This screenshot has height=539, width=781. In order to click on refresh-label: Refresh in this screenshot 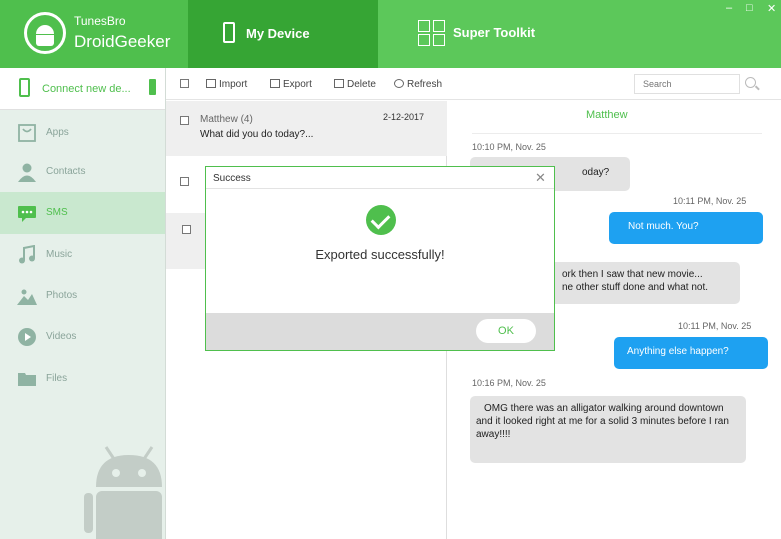, I will do `click(425, 84)`.